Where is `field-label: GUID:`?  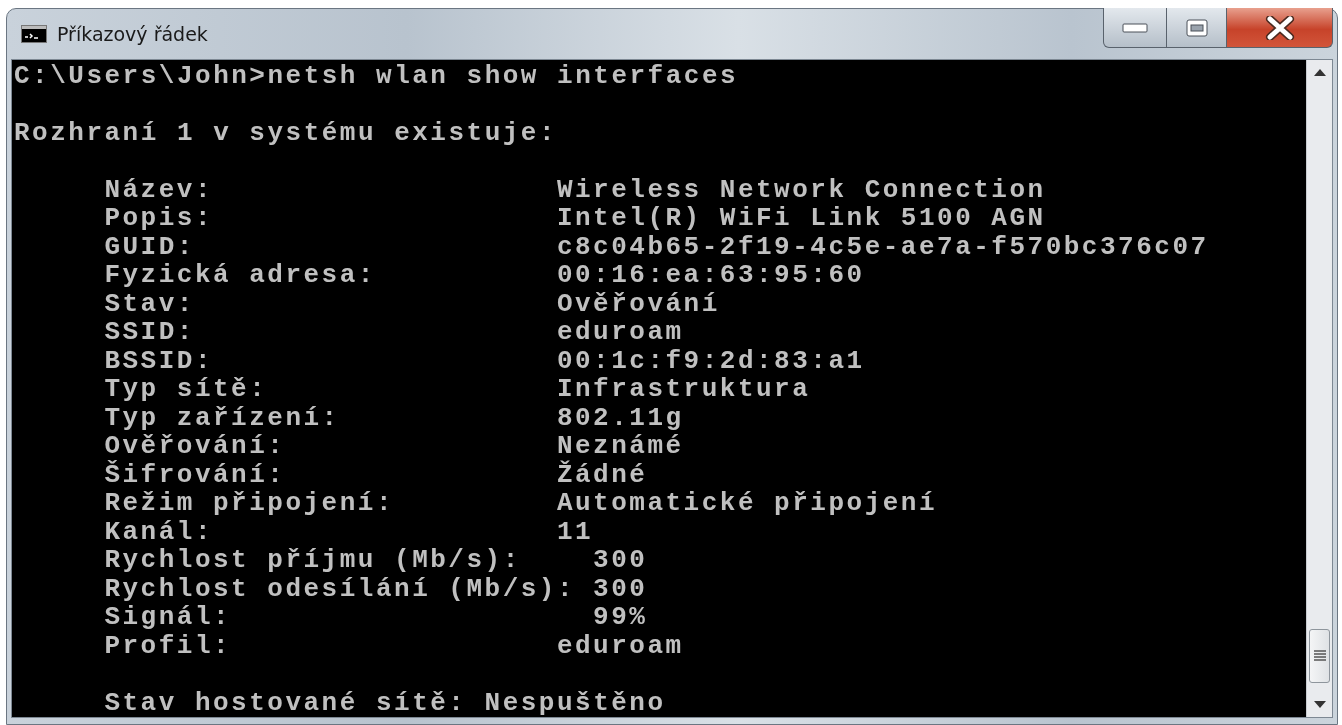 field-label: GUID: is located at coordinates (150, 246).